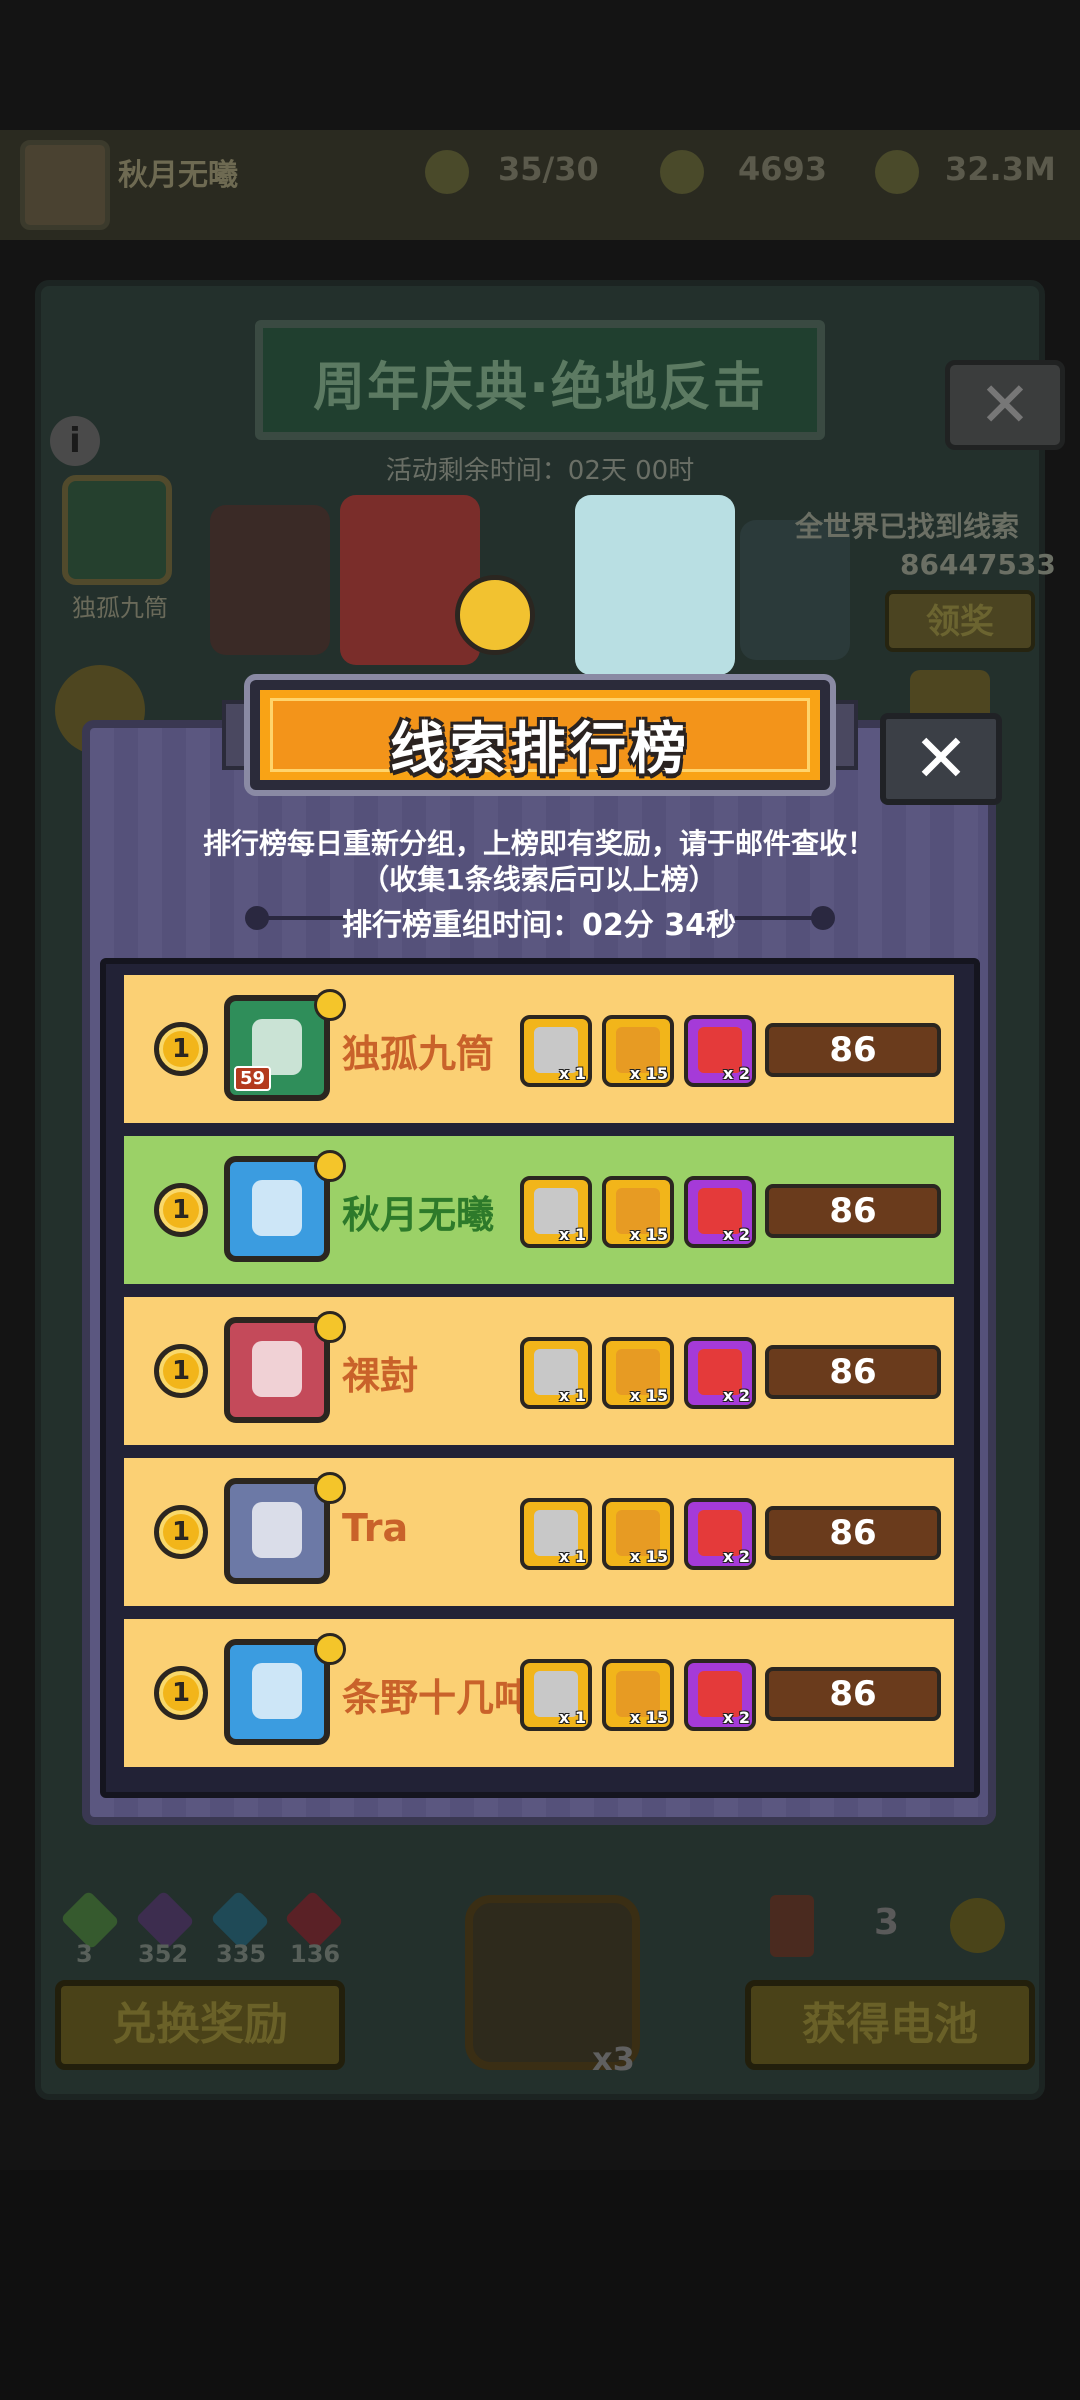 The width and height of the screenshot is (1080, 2400). Describe the element at coordinates (253, 1078) in the screenshot. I see `avatar-level-badge: 59` at that location.